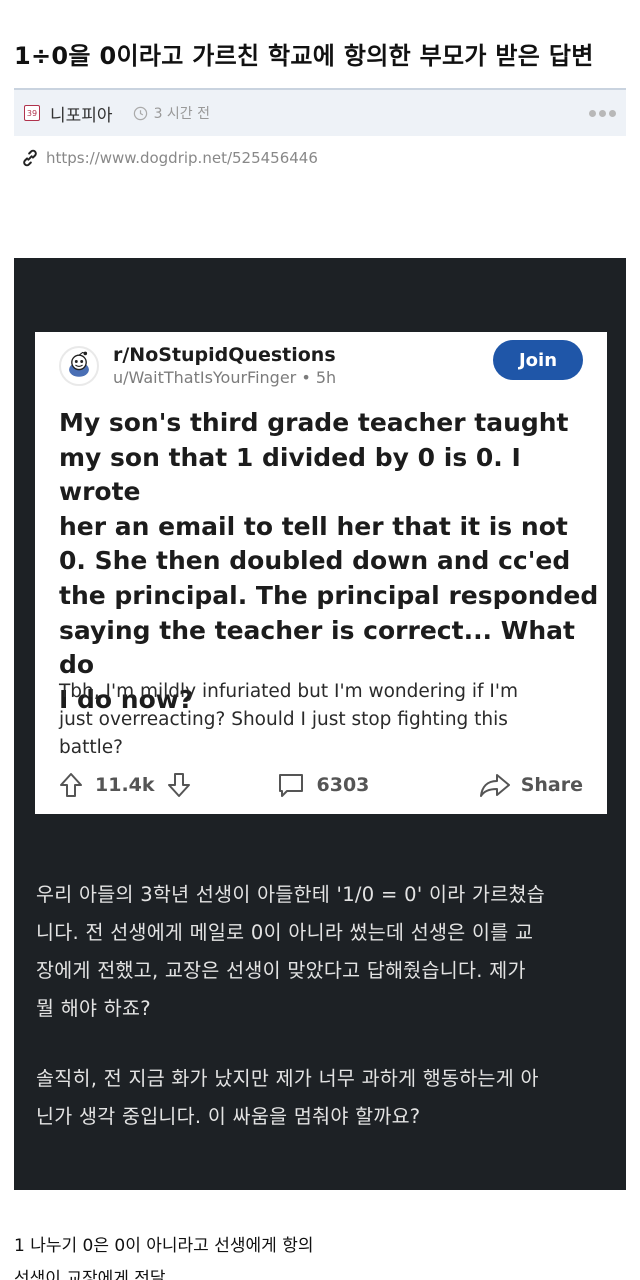 This screenshot has width=640, height=1280. I want to click on comments-button: 6303, so click(323, 785).